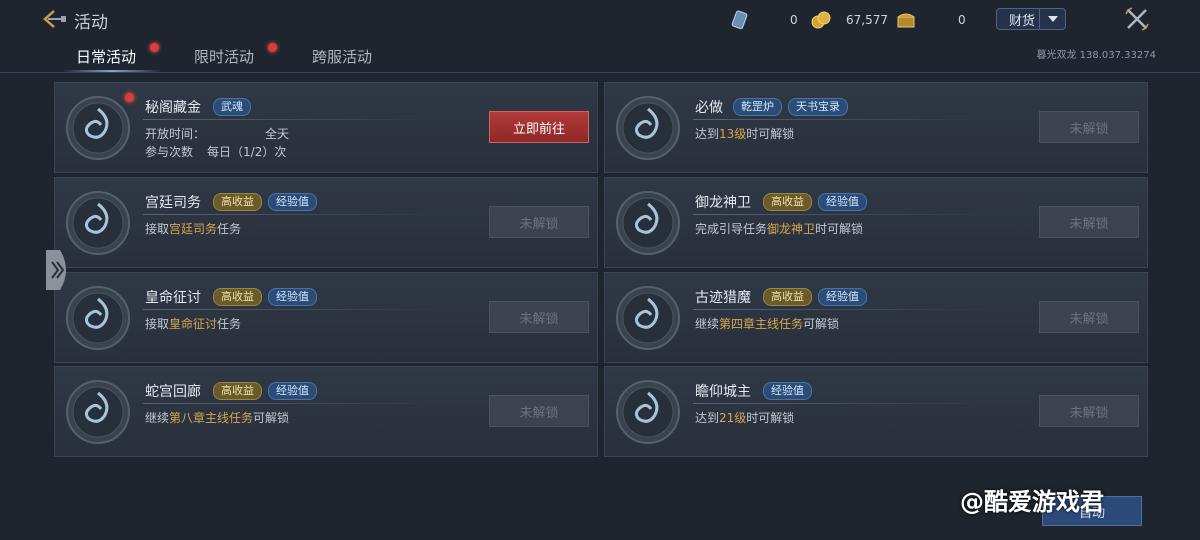 Image resolution: width=1200 pixels, height=540 pixels. Describe the element at coordinates (1137, 19) in the screenshot. I see `close-icon` at that location.